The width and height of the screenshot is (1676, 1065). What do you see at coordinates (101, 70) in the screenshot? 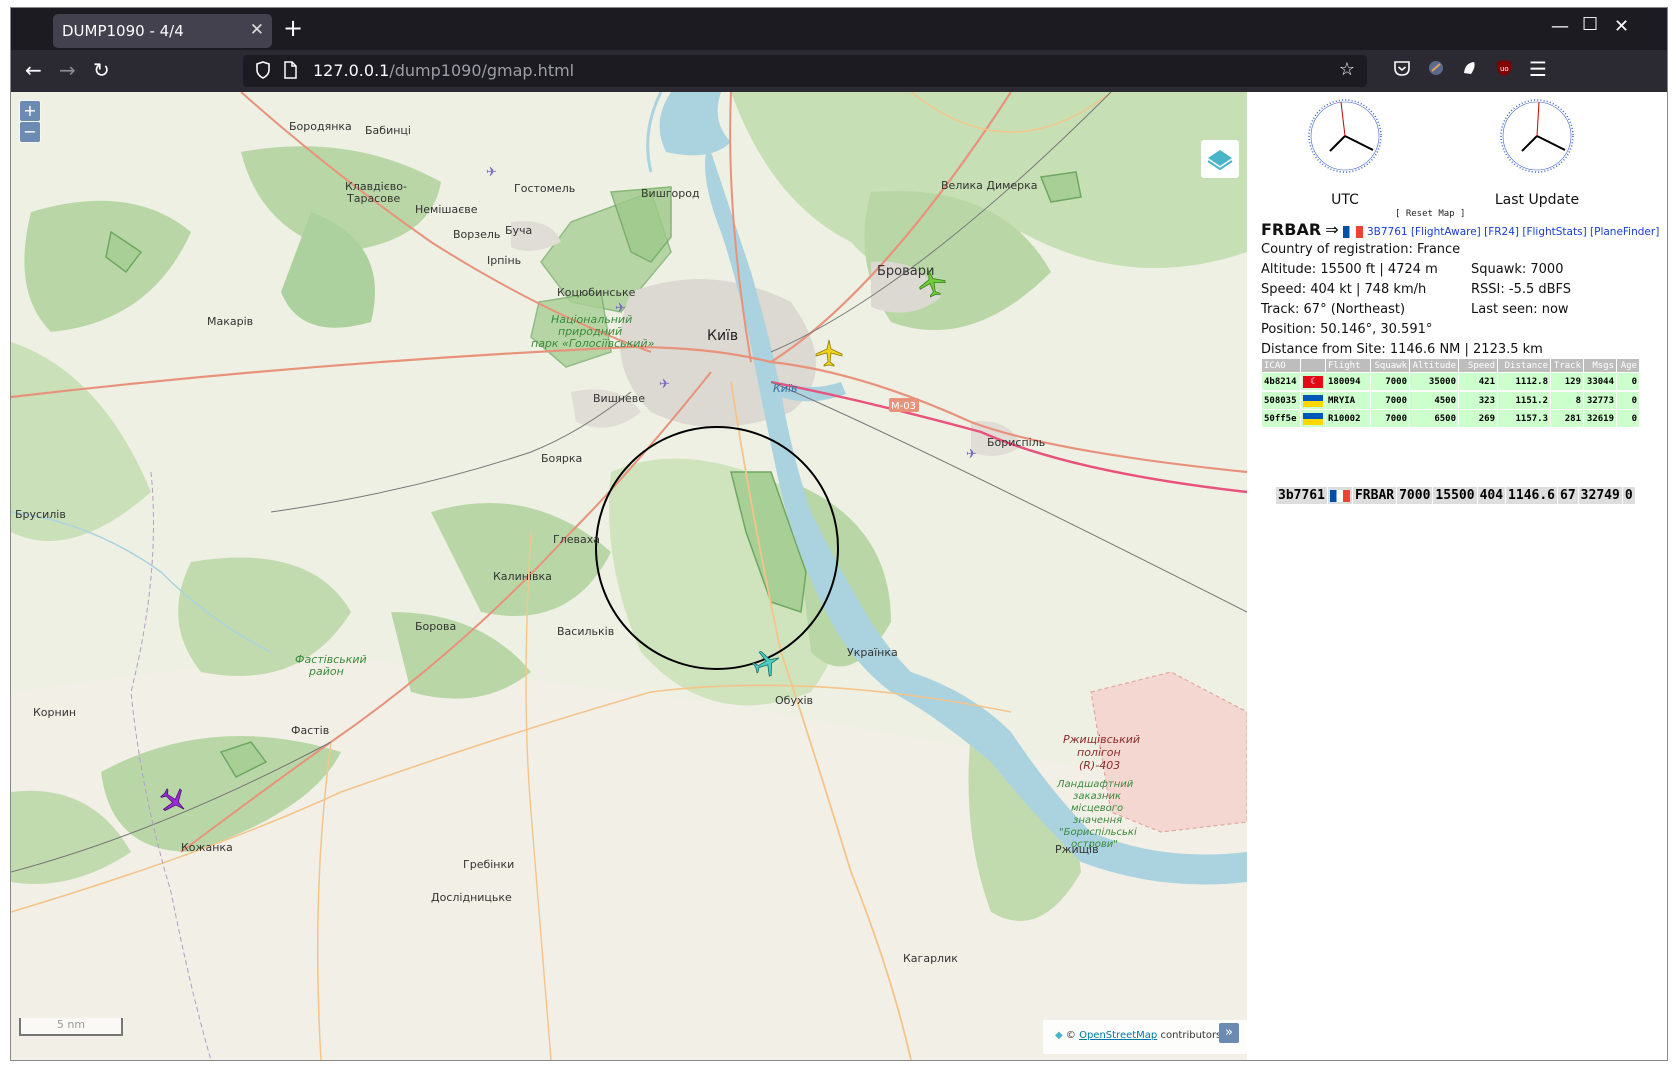
I see `reload-icon: ↻` at bounding box center [101, 70].